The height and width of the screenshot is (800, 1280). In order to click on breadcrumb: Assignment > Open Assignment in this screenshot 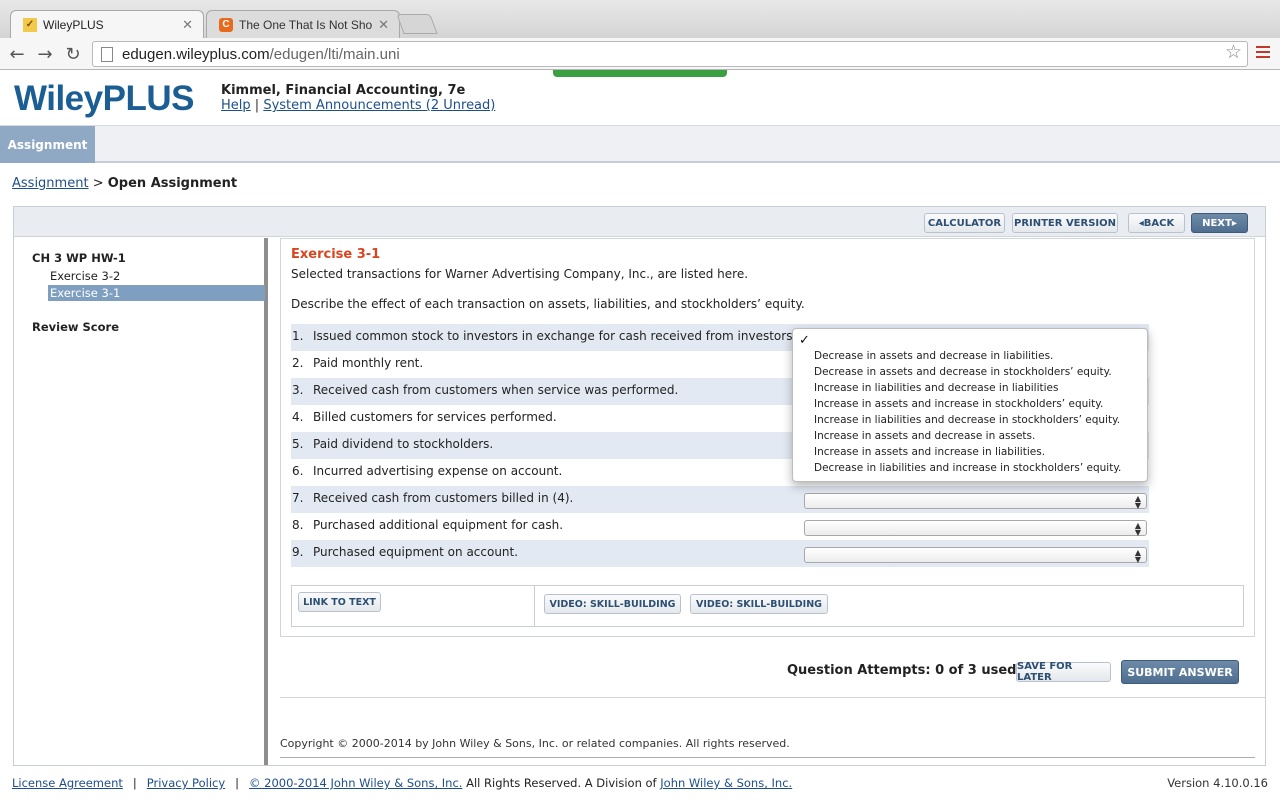, I will do `click(124, 183)`.